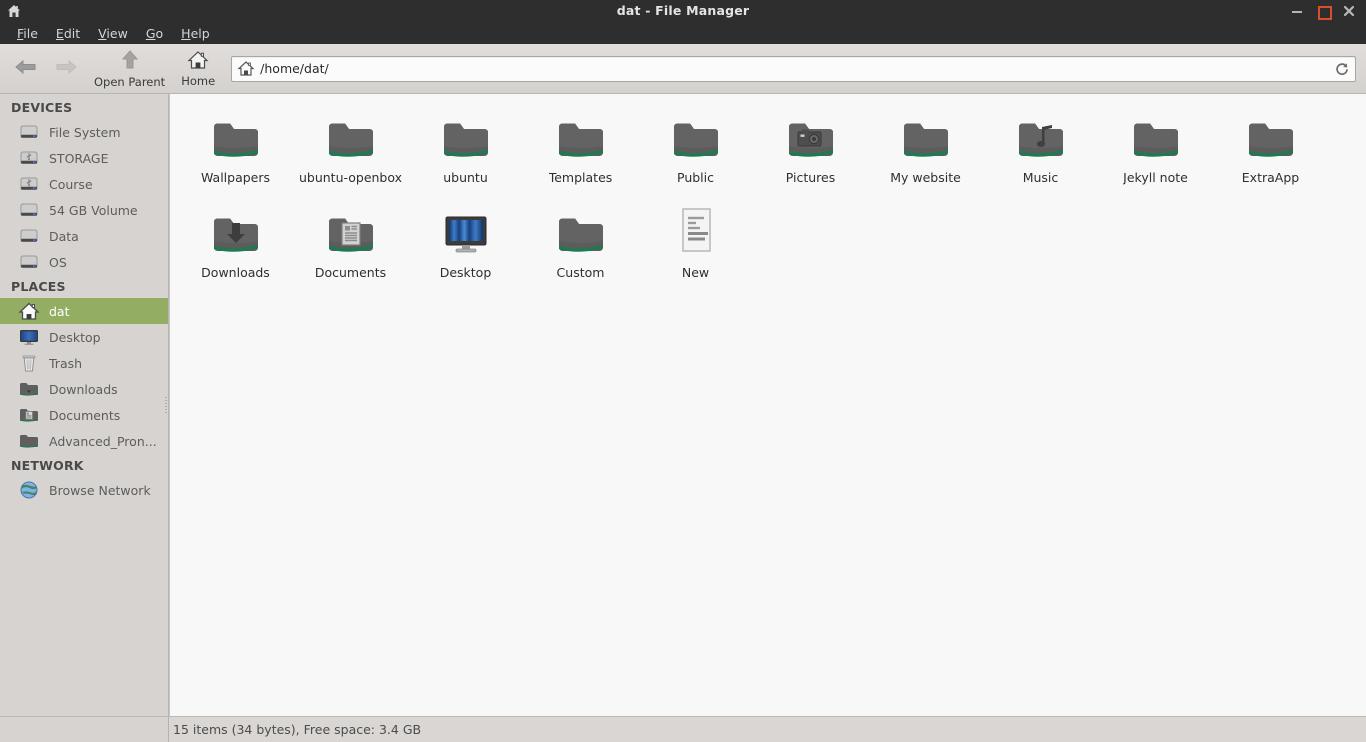 This screenshot has height=742, width=1366. I want to click on path-home-icon, so click(246, 69).